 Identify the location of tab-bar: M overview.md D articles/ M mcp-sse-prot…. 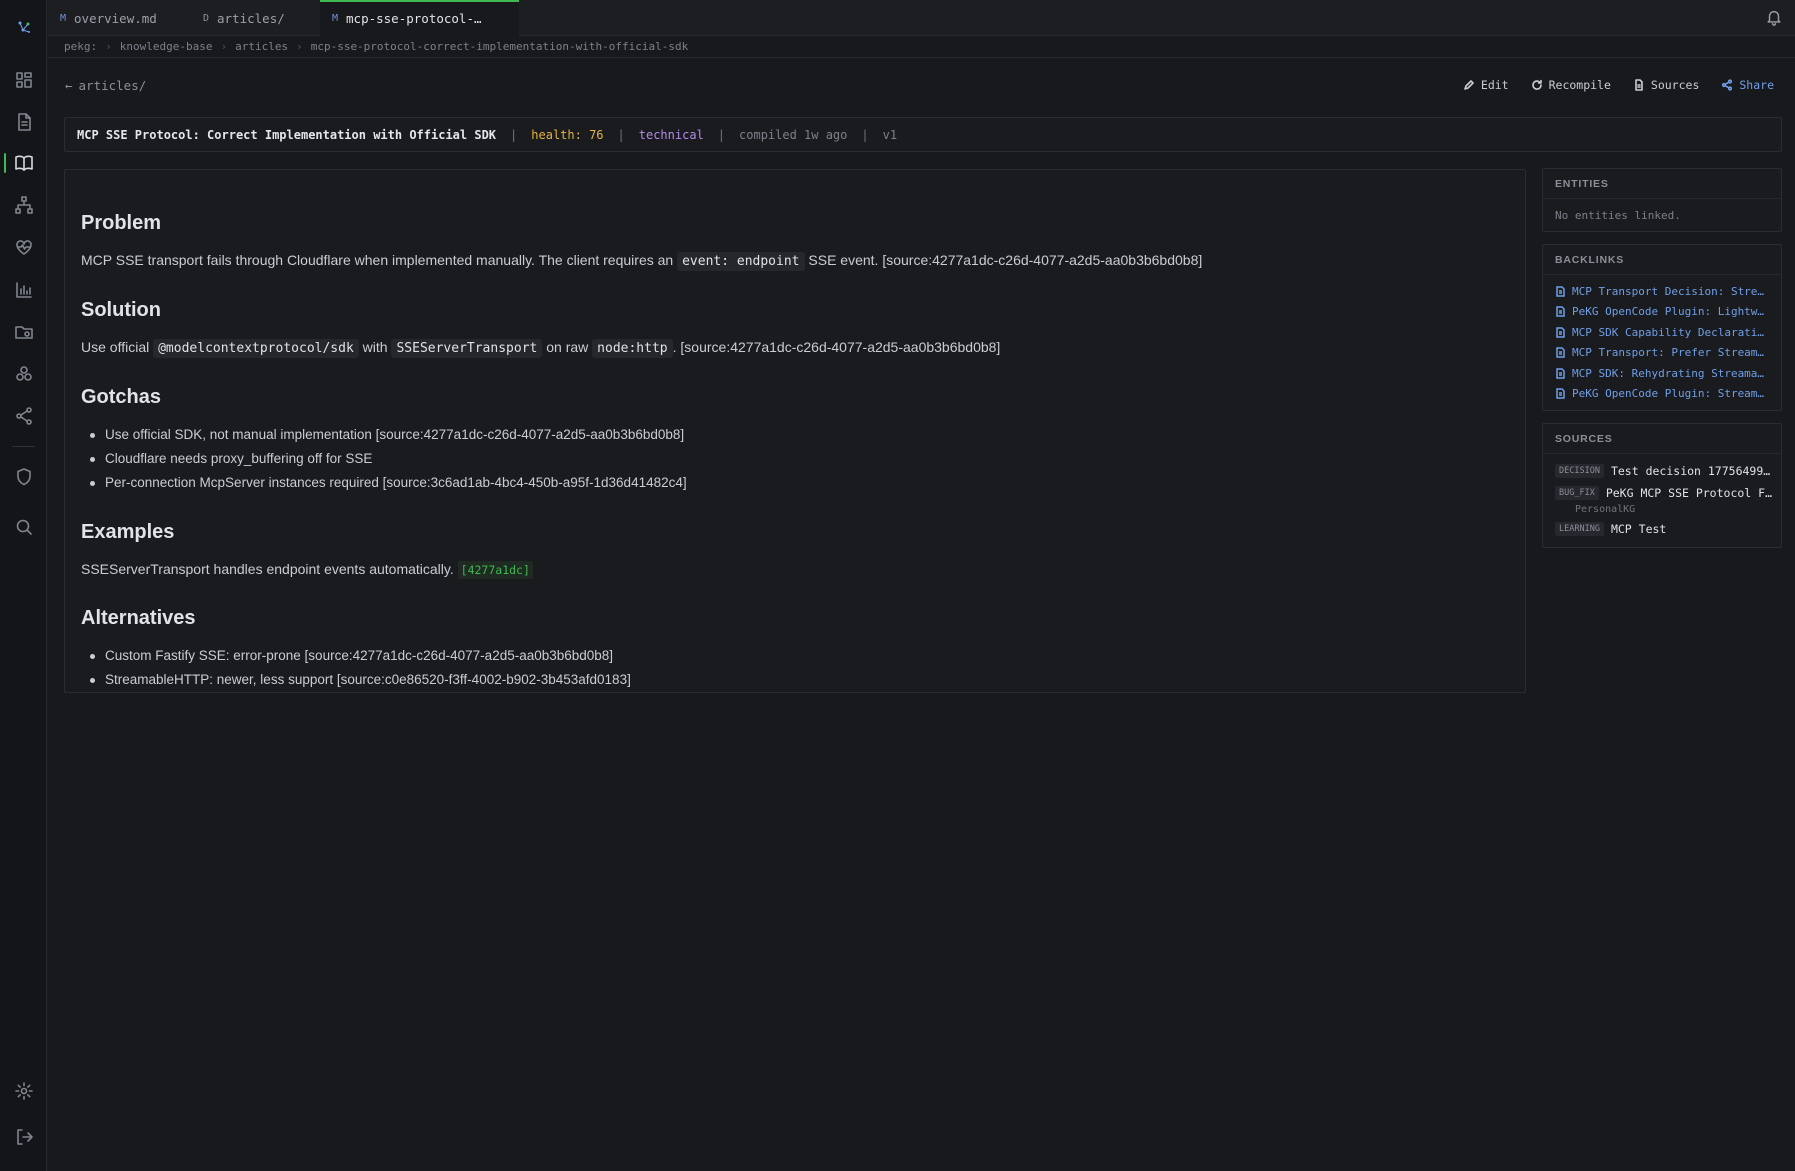
(921, 18).